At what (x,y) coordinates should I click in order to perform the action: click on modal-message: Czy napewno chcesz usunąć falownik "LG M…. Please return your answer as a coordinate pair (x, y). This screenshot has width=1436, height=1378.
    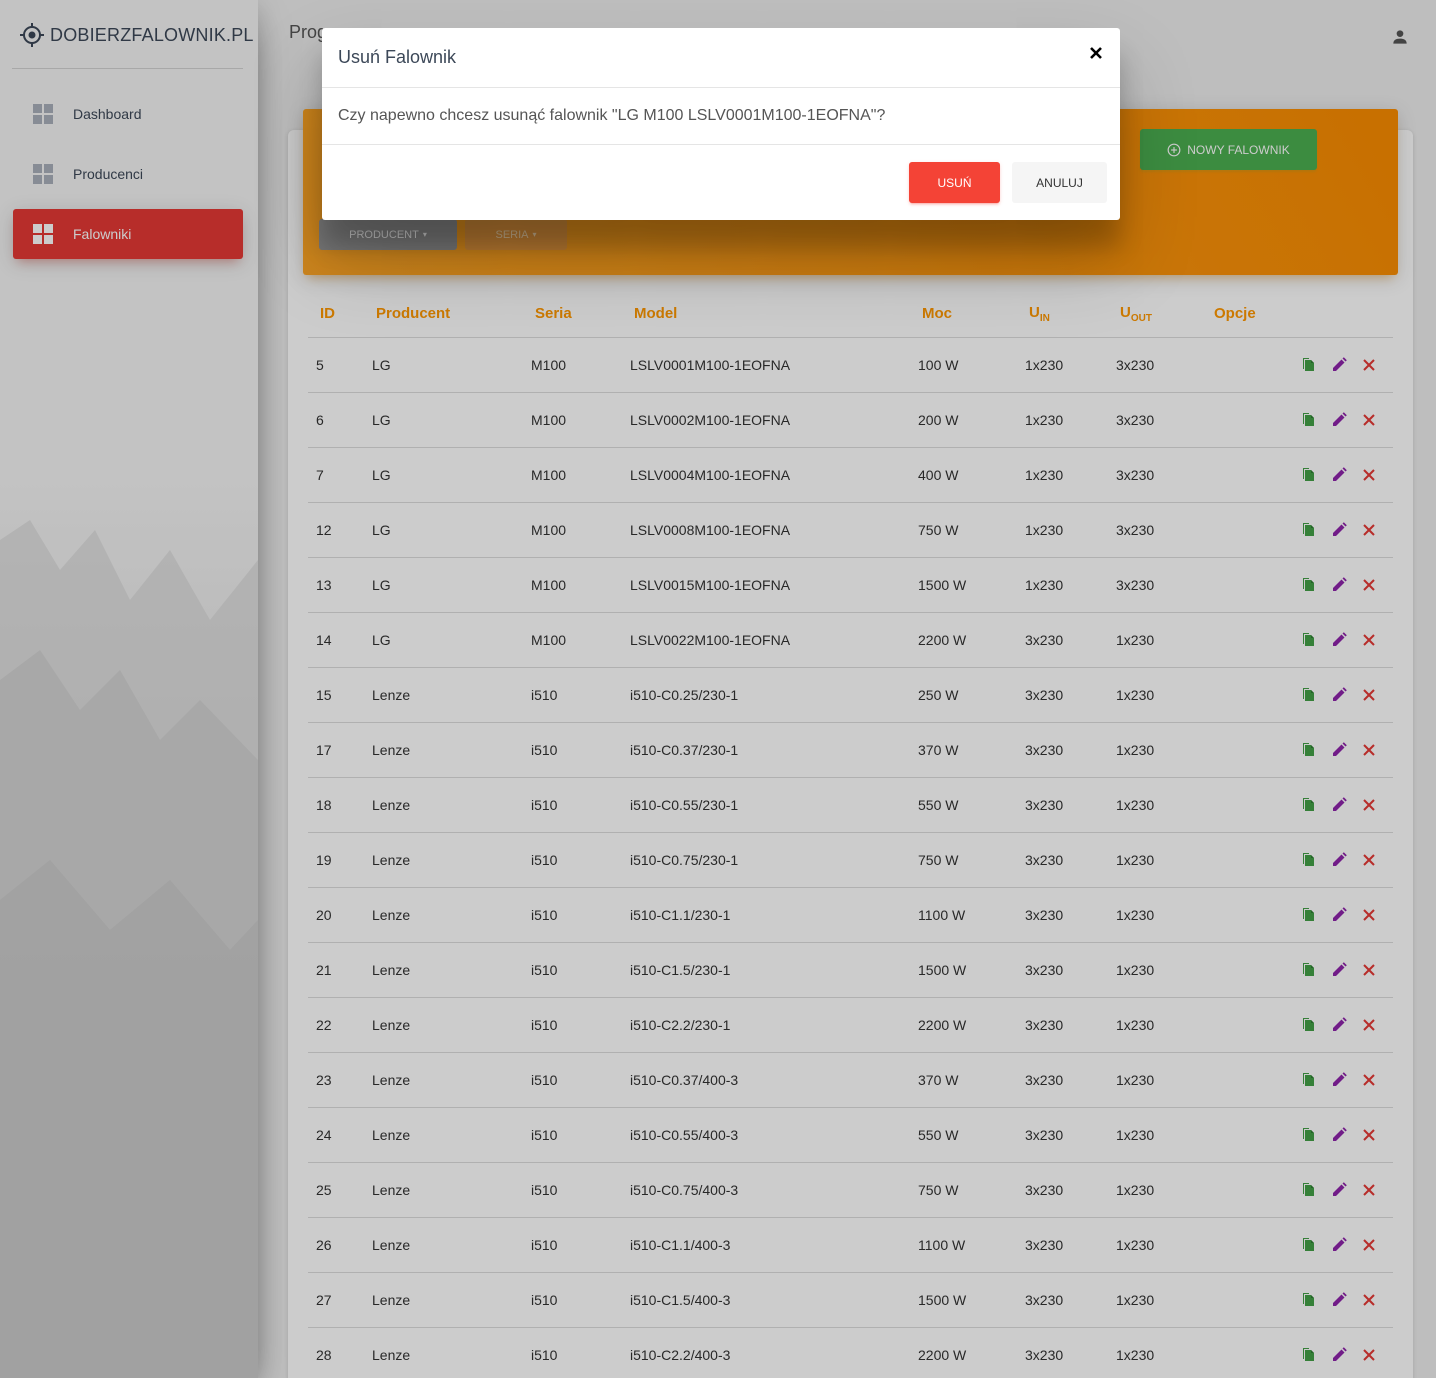
    Looking at the image, I should click on (612, 115).